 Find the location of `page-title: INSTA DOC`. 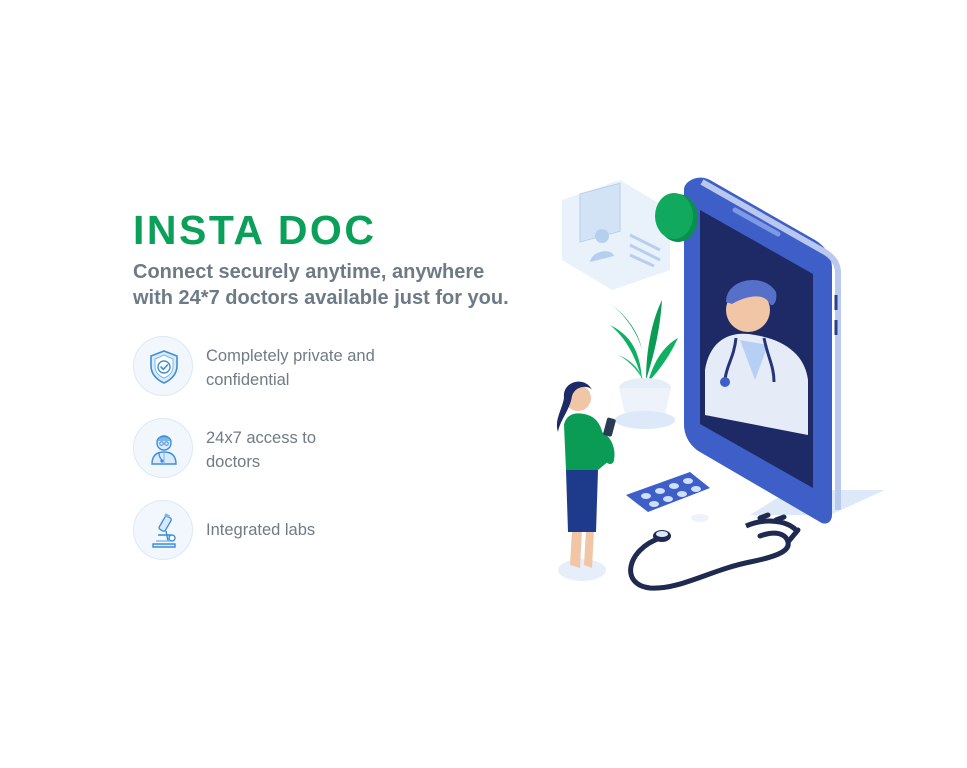

page-title: INSTA DOC is located at coordinates (255, 230).